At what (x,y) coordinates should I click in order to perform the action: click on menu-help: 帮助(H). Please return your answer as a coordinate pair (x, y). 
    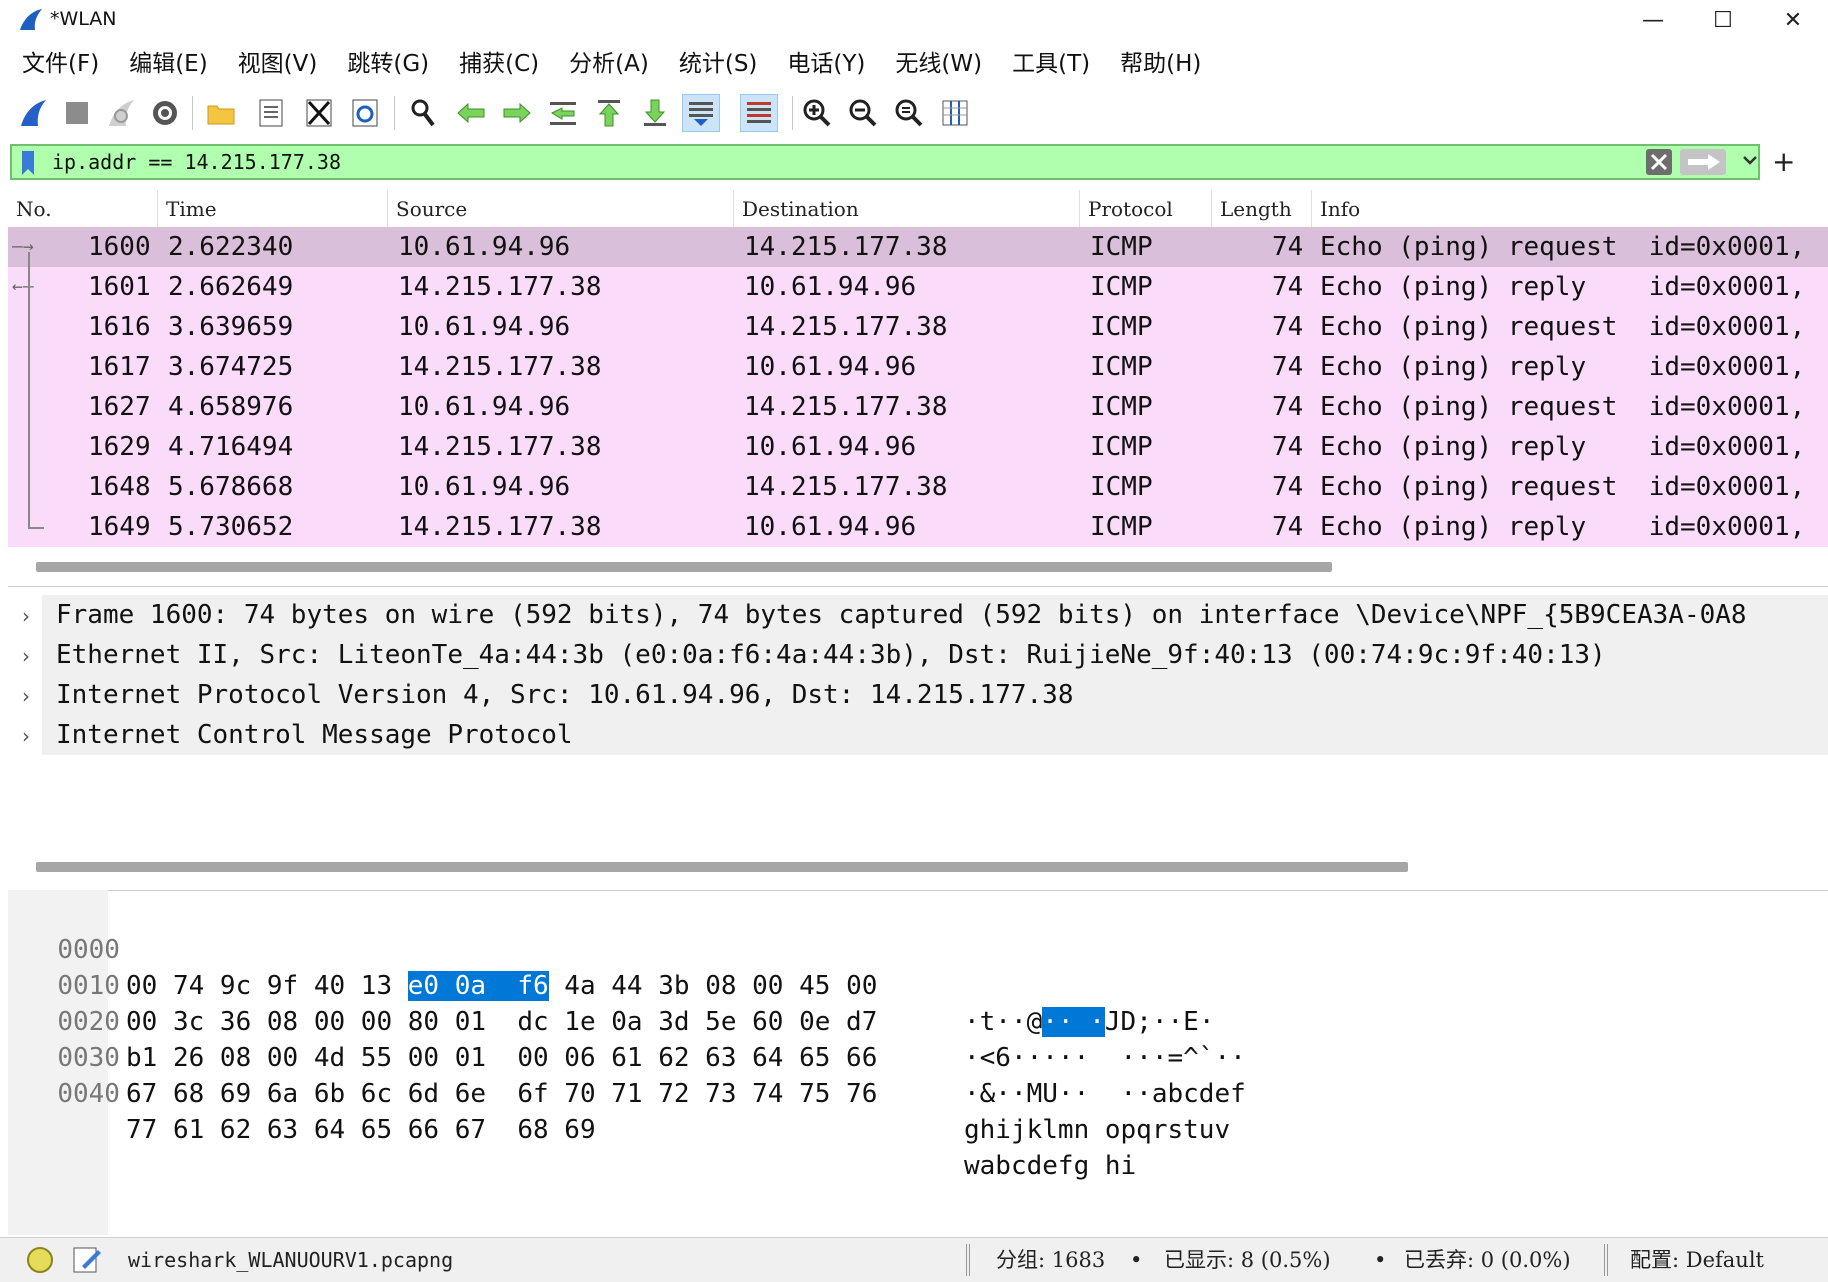
    Looking at the image, I should click on (1160, 64).